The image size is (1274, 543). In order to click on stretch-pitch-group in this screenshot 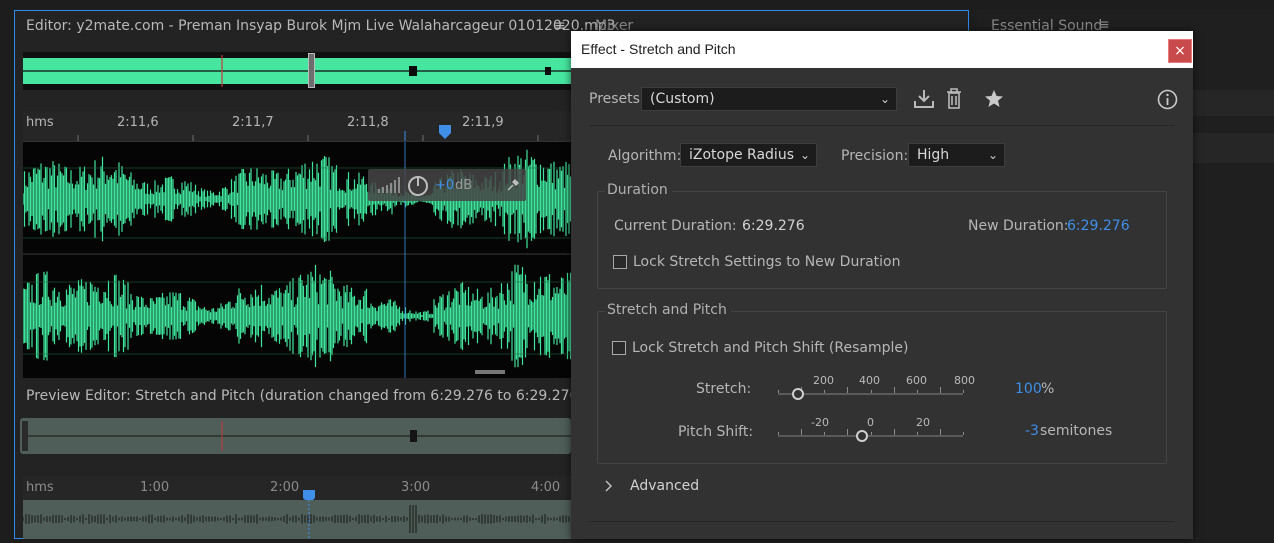, I will do `click(882, 387)`.